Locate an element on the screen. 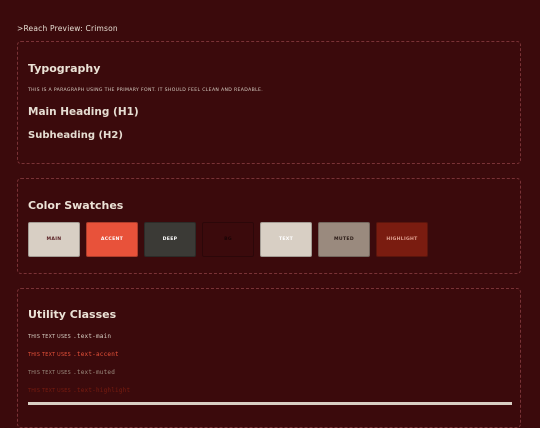  typography-title: Typography is located at coordinates (64, 68).